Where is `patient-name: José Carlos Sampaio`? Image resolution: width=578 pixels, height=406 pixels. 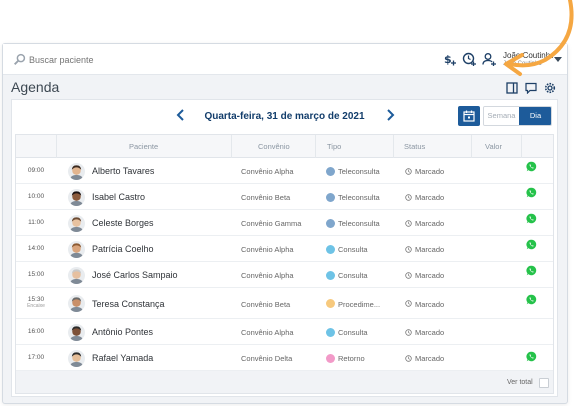 patient-name: José Carlos Sampaio is located at coordinates (135, 275).